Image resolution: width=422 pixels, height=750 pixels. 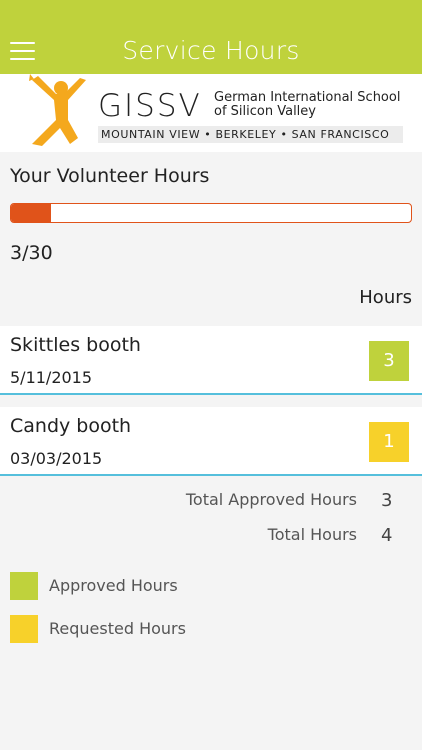 I want to click on logo-school-name-line1: German International School, so click(x=307, y=97).